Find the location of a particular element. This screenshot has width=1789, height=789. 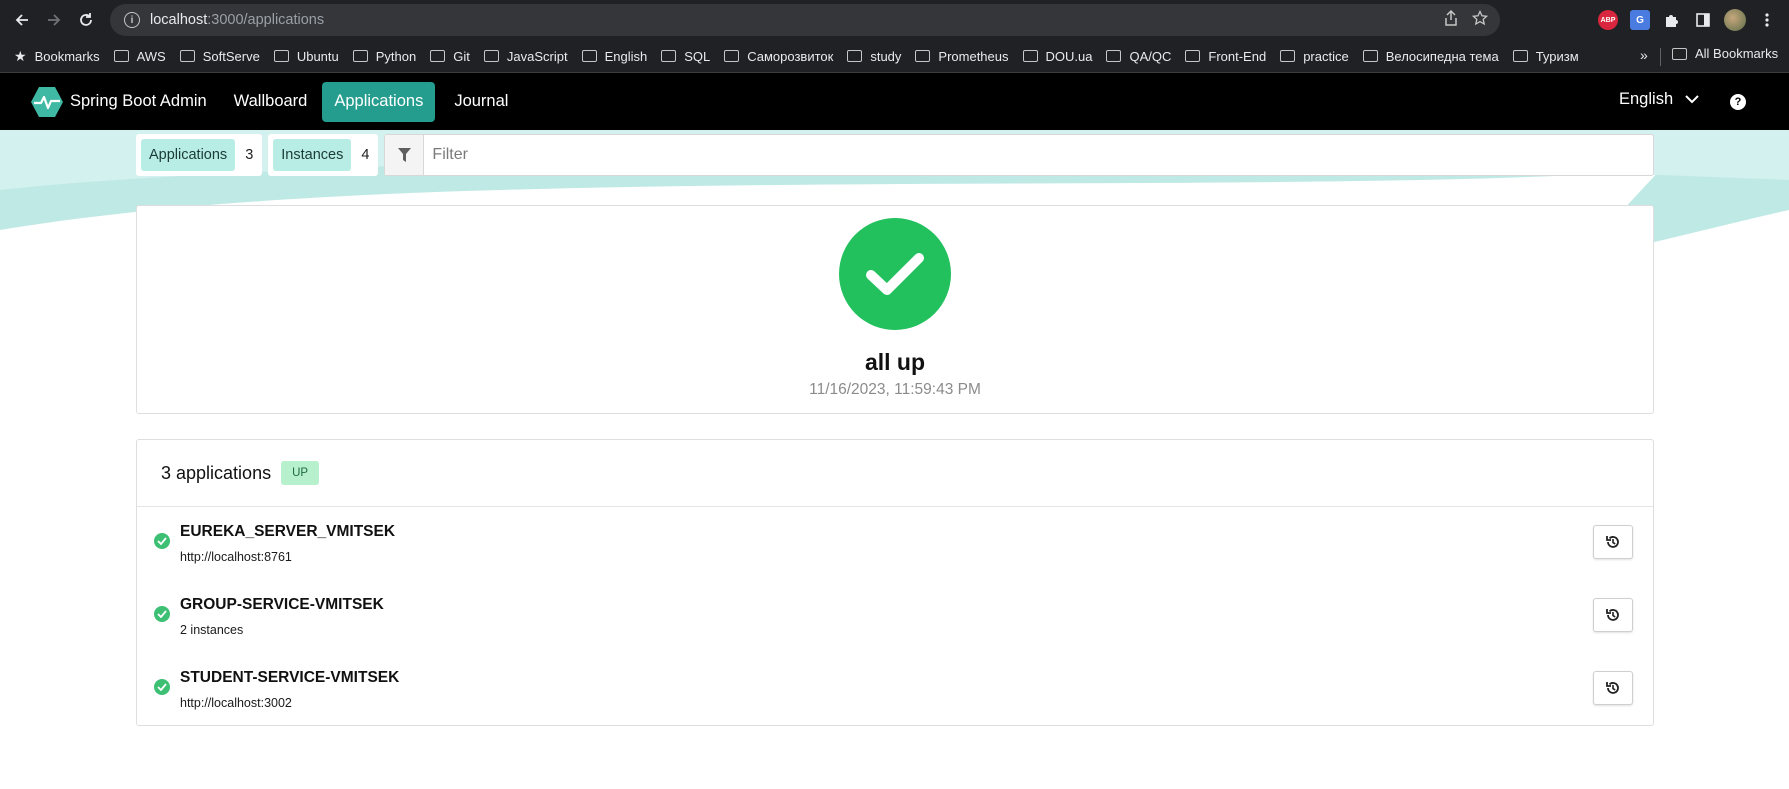

bookmark-folder: Туризм is located at coordinates (1545, 56).